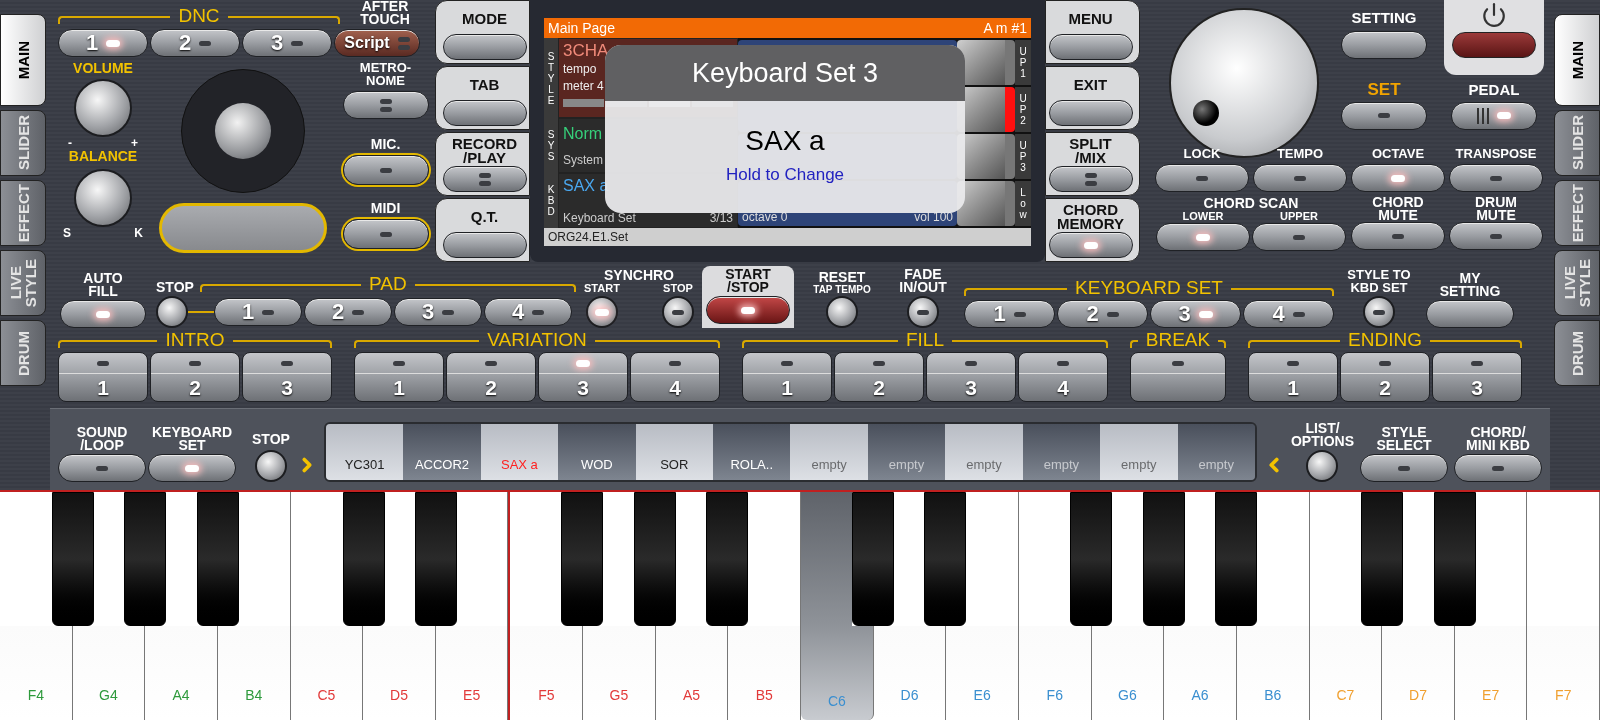 The width and height of the screenshot is (1600, 720). Describe the element at coordinates (181, 673) in the screenshot. I see `piano-key: A4` at that location.